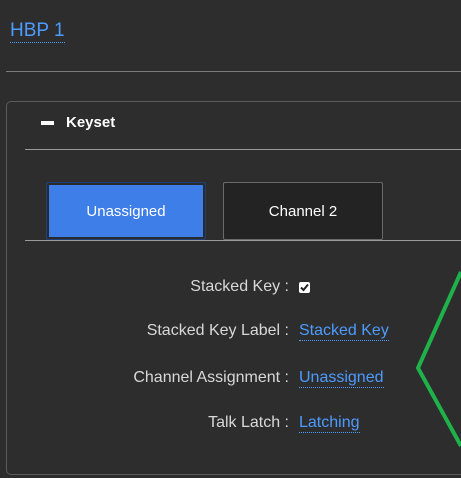 The image size is (461, 478). I want to click on stacked-key-label-row: Stacked Key Label : Stacked Key, so click(234, 333).